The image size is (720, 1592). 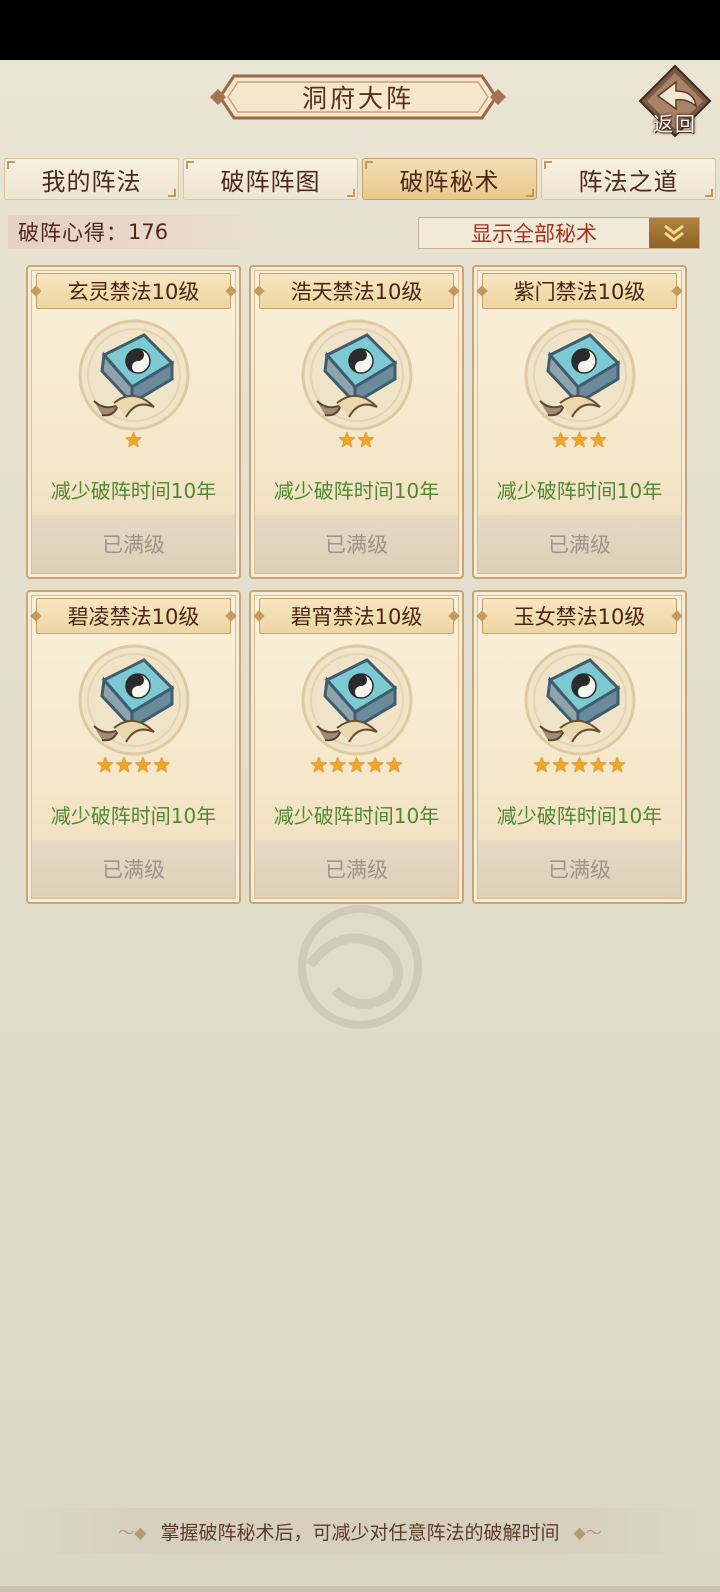 What do you see at coordinates (449, 181) in the screenshot?
I see `tab-label: 破阵秘术` at bounding box center [449, 181].